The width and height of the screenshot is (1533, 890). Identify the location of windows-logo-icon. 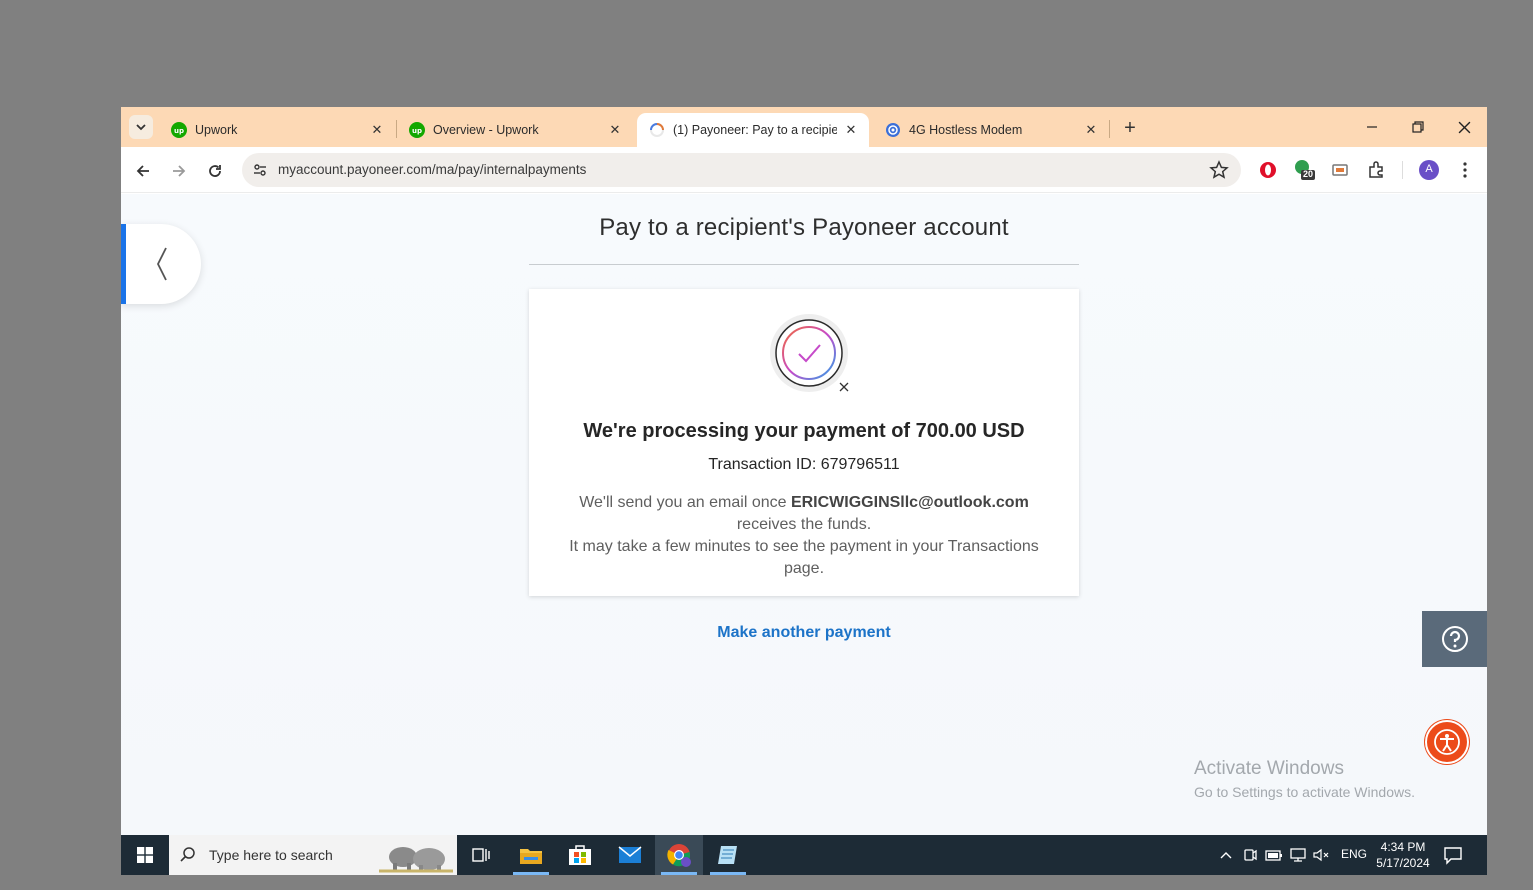
(145, 855).